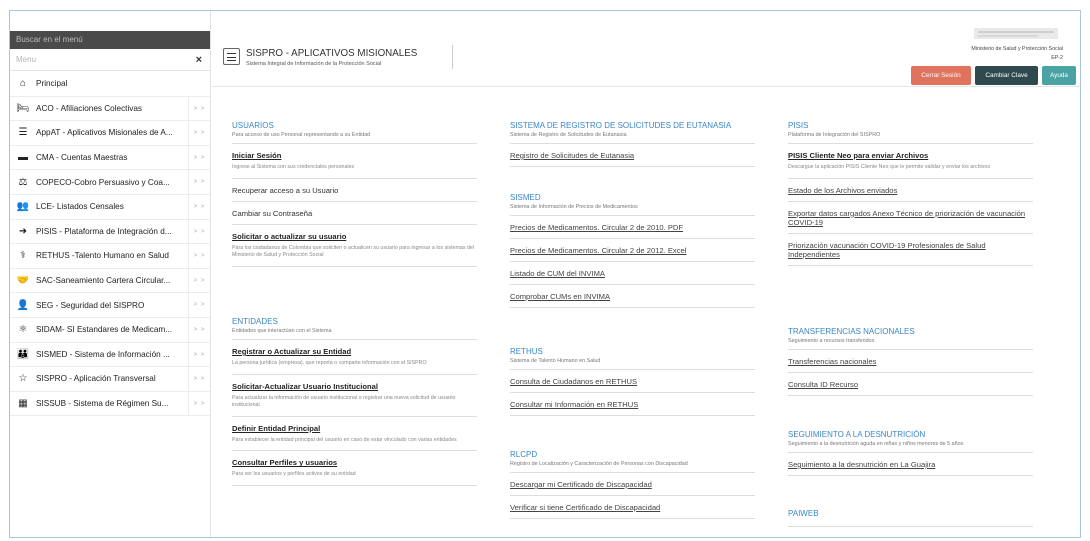 This screenshot has height=541, width=1090. Describe the element at coordinates (110, 60) in the screenshot. I see `menu-filter-input: Menu ×` at that location.